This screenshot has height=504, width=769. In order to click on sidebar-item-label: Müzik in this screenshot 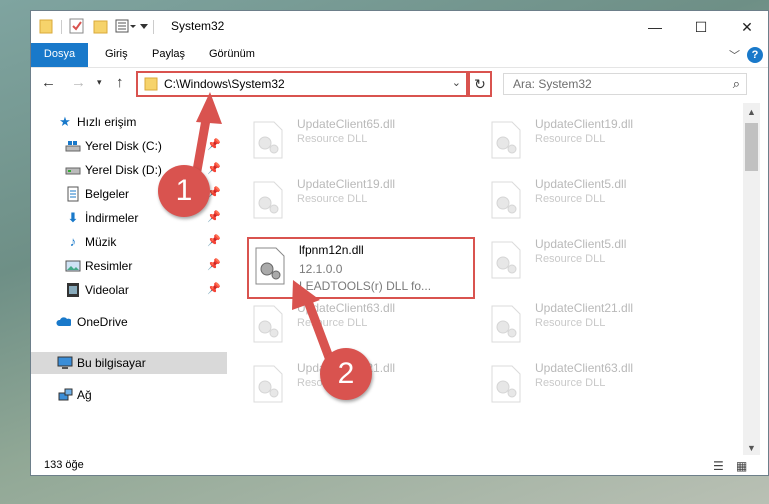, I will do `click(101, 242)`.